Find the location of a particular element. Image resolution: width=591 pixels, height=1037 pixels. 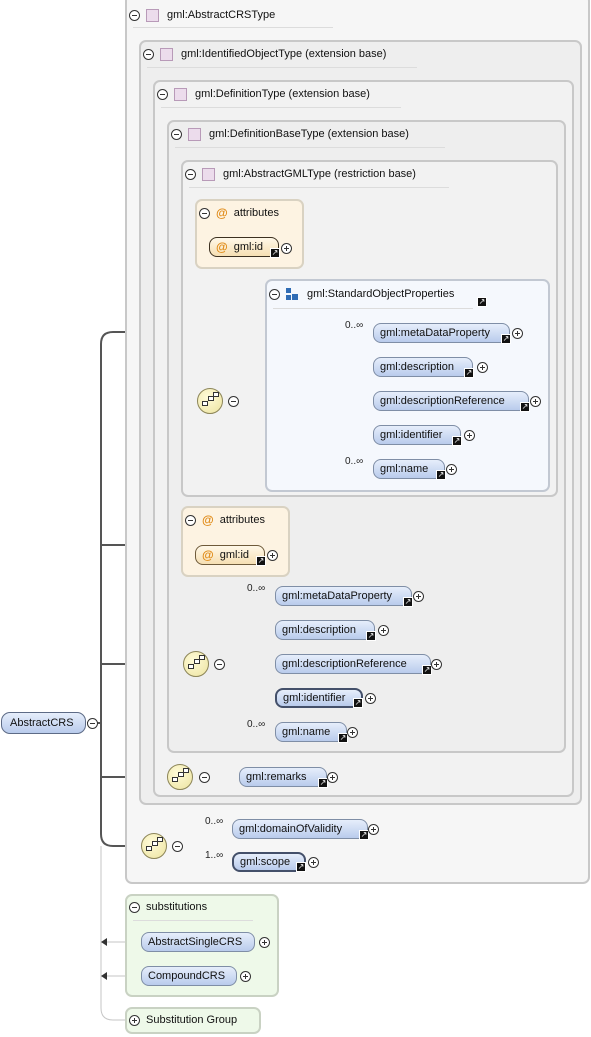

root-label: AbstractCRS is located at coordinates (42, 723).